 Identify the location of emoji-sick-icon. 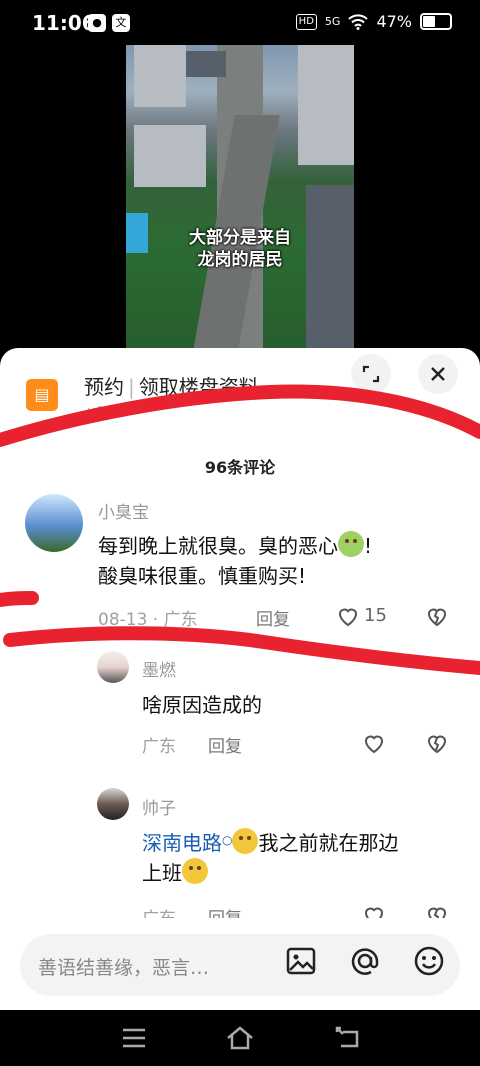
(351, 544).